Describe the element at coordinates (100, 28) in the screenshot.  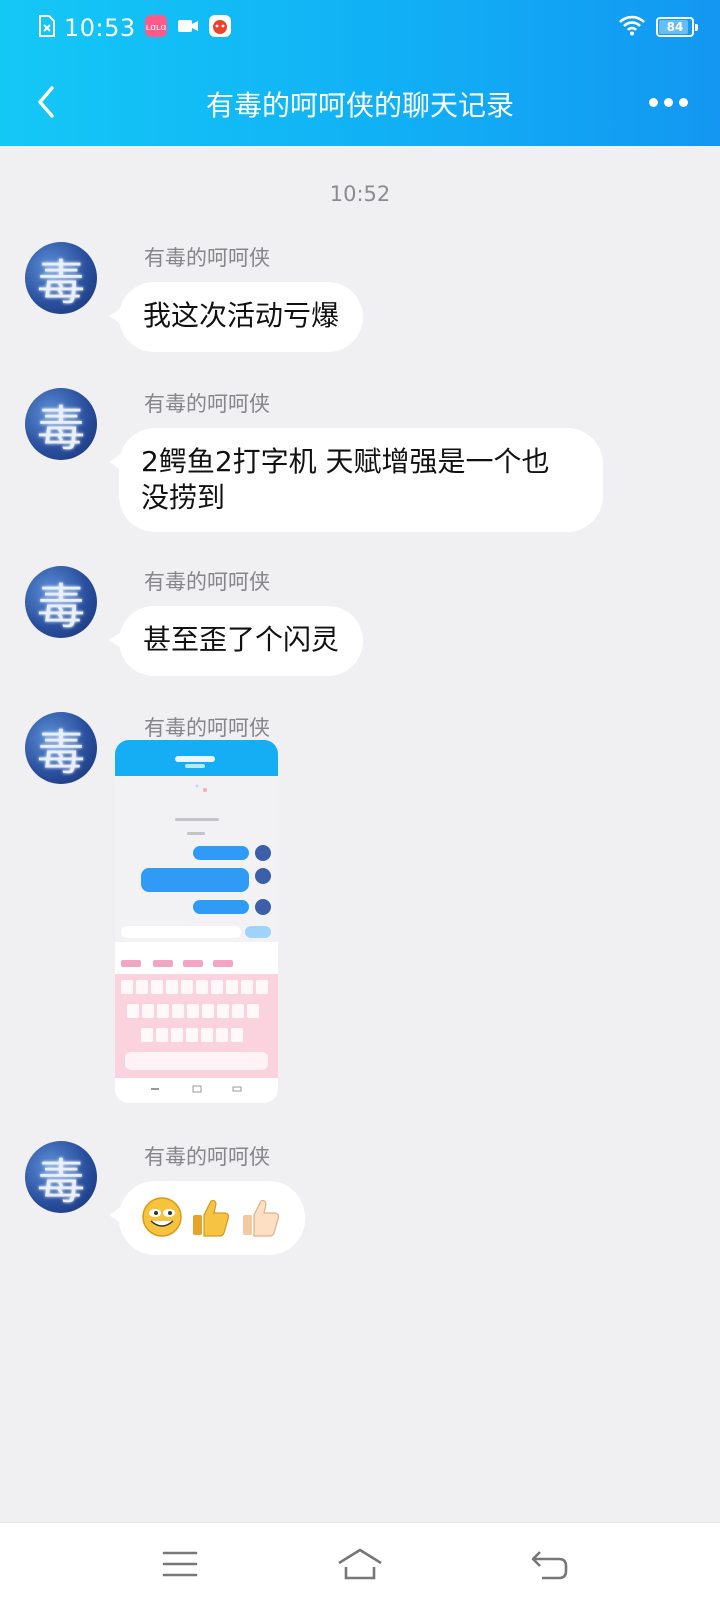
I see `status-time: 10:53` at that location.